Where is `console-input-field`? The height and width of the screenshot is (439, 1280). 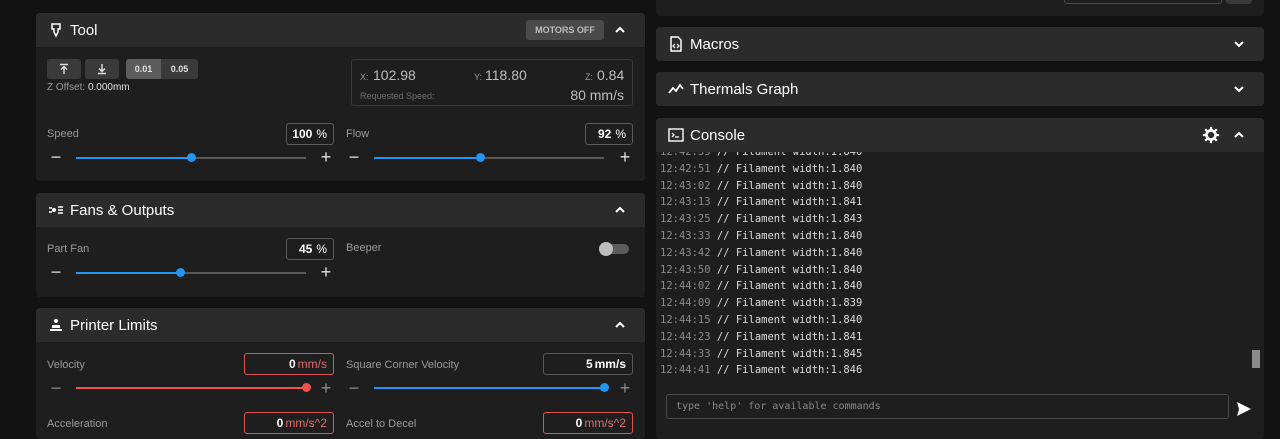 console-input-field is located at coordinates (947, 406).